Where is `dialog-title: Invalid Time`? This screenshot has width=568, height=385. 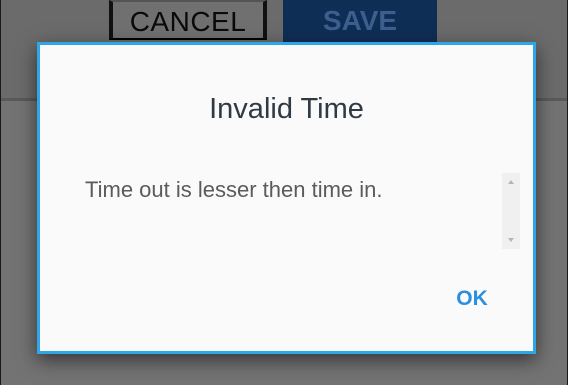 dialog-title: Invalid Time is located at coordinates (286, 109).